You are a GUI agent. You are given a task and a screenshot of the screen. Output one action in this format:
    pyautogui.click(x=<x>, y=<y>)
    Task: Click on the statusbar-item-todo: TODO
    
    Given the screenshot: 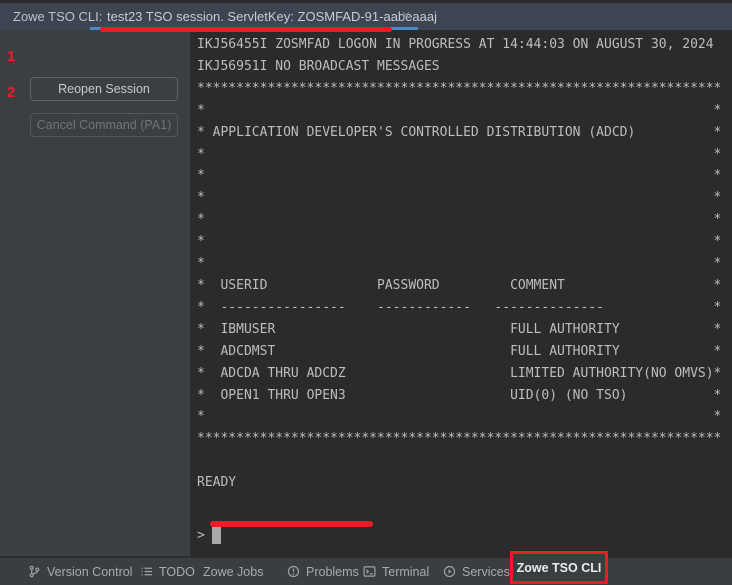 What is the action you would take?
    pyautogui.click(x=167, y=571)
    